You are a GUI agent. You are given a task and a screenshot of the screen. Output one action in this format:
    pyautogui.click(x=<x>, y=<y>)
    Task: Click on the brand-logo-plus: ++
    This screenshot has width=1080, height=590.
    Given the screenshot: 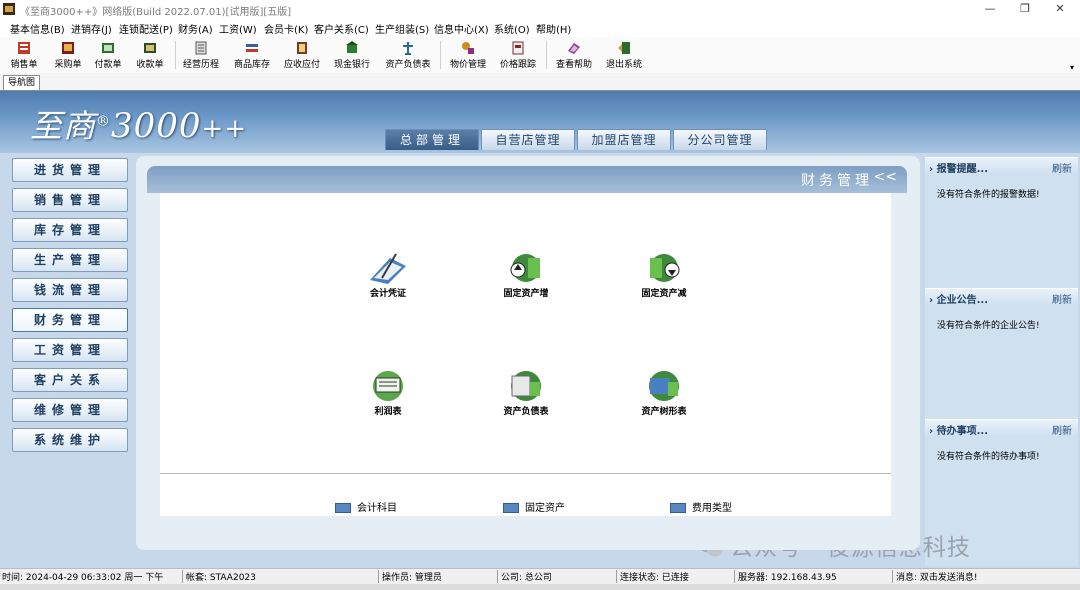 What is the action you would take?
    pyautogui.click(x=224, y=129)
    